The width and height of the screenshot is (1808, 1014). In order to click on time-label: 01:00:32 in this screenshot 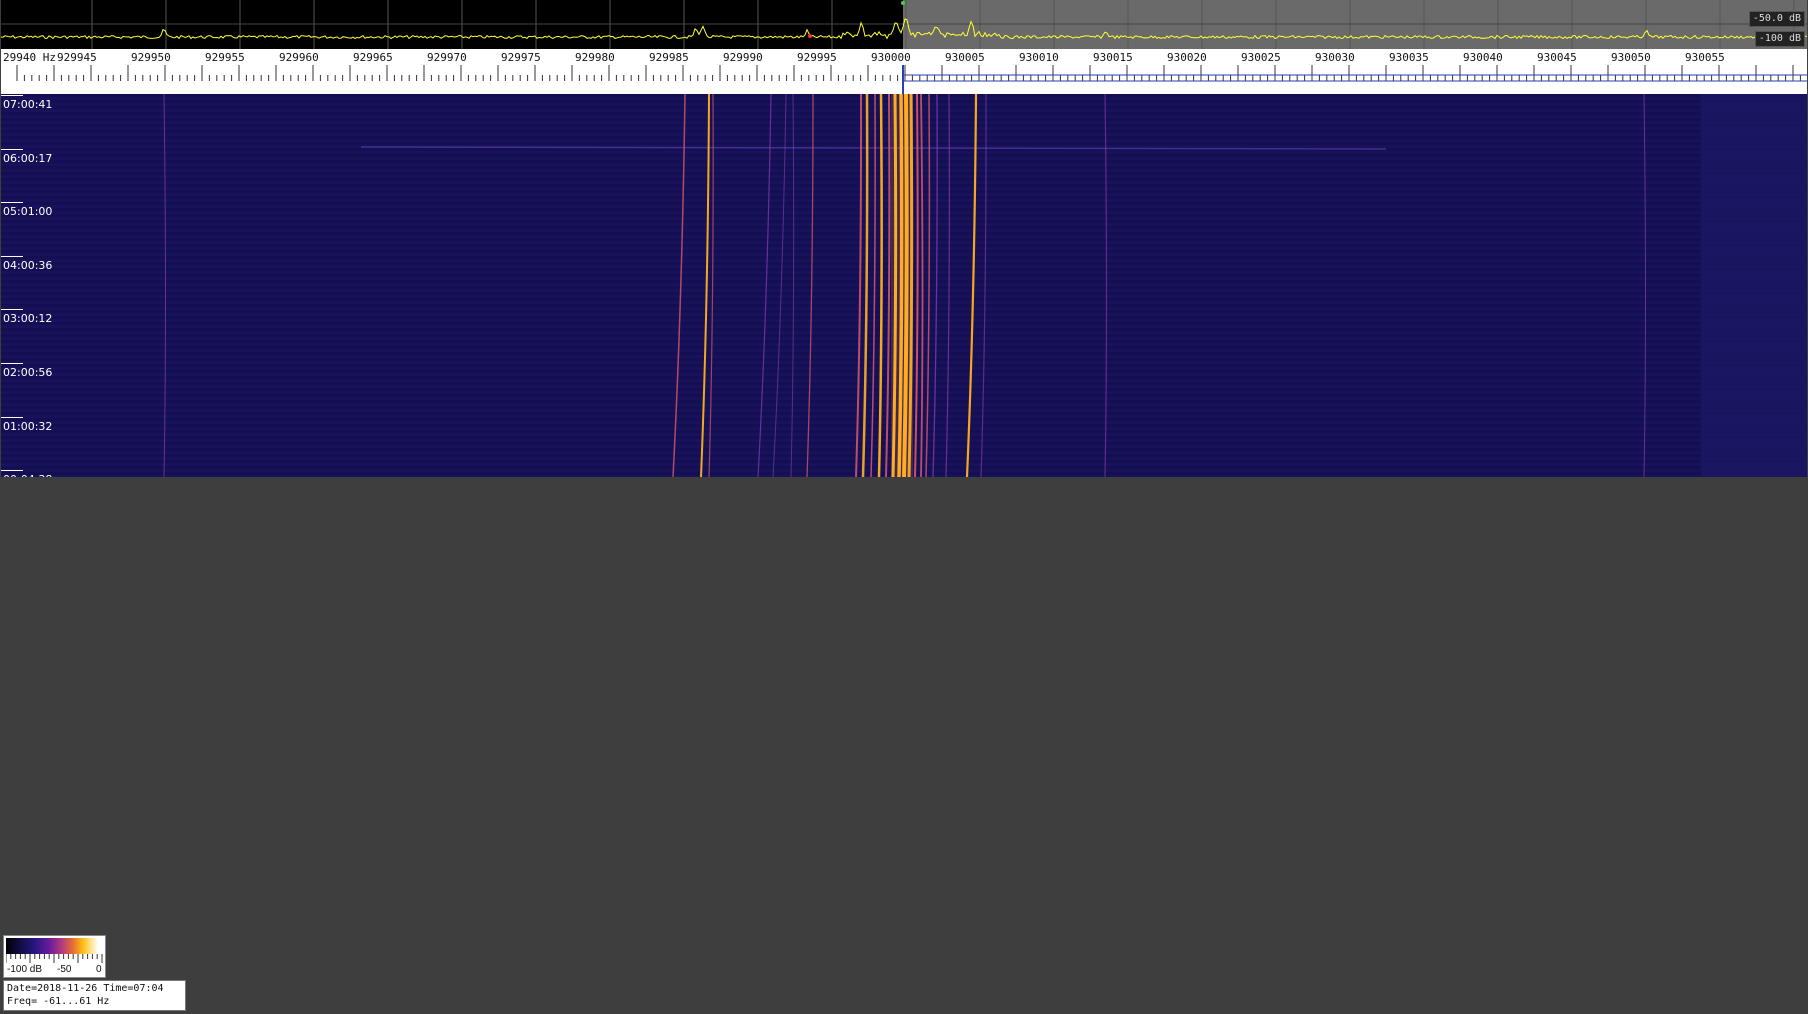, I will do `click(28, 426)`.